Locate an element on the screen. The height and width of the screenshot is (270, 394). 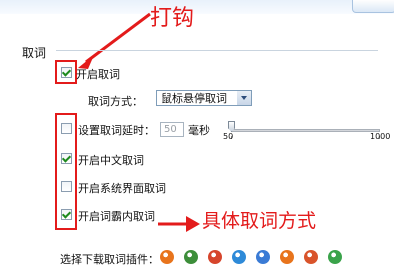
lookup-delay-checkbox is located at coordinates (66, 128).